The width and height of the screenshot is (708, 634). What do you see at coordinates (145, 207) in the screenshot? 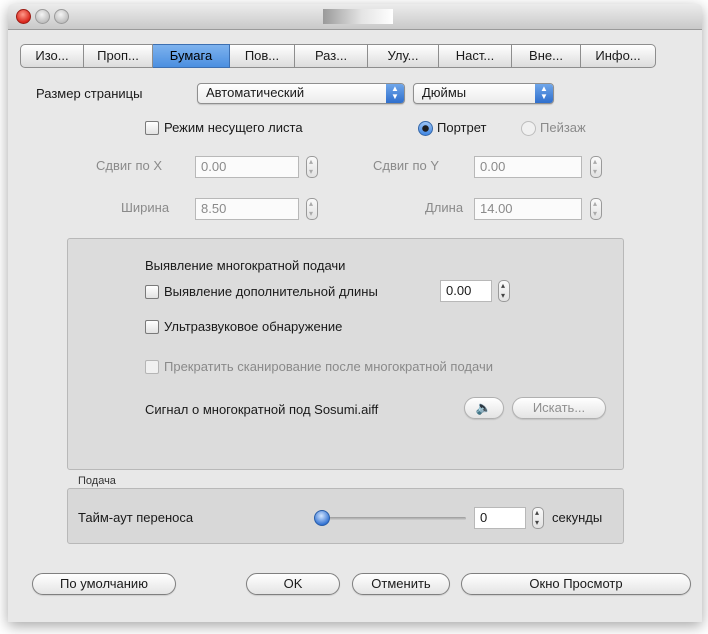
I see `width-label: Ширина` at bounding box center [145, 207].